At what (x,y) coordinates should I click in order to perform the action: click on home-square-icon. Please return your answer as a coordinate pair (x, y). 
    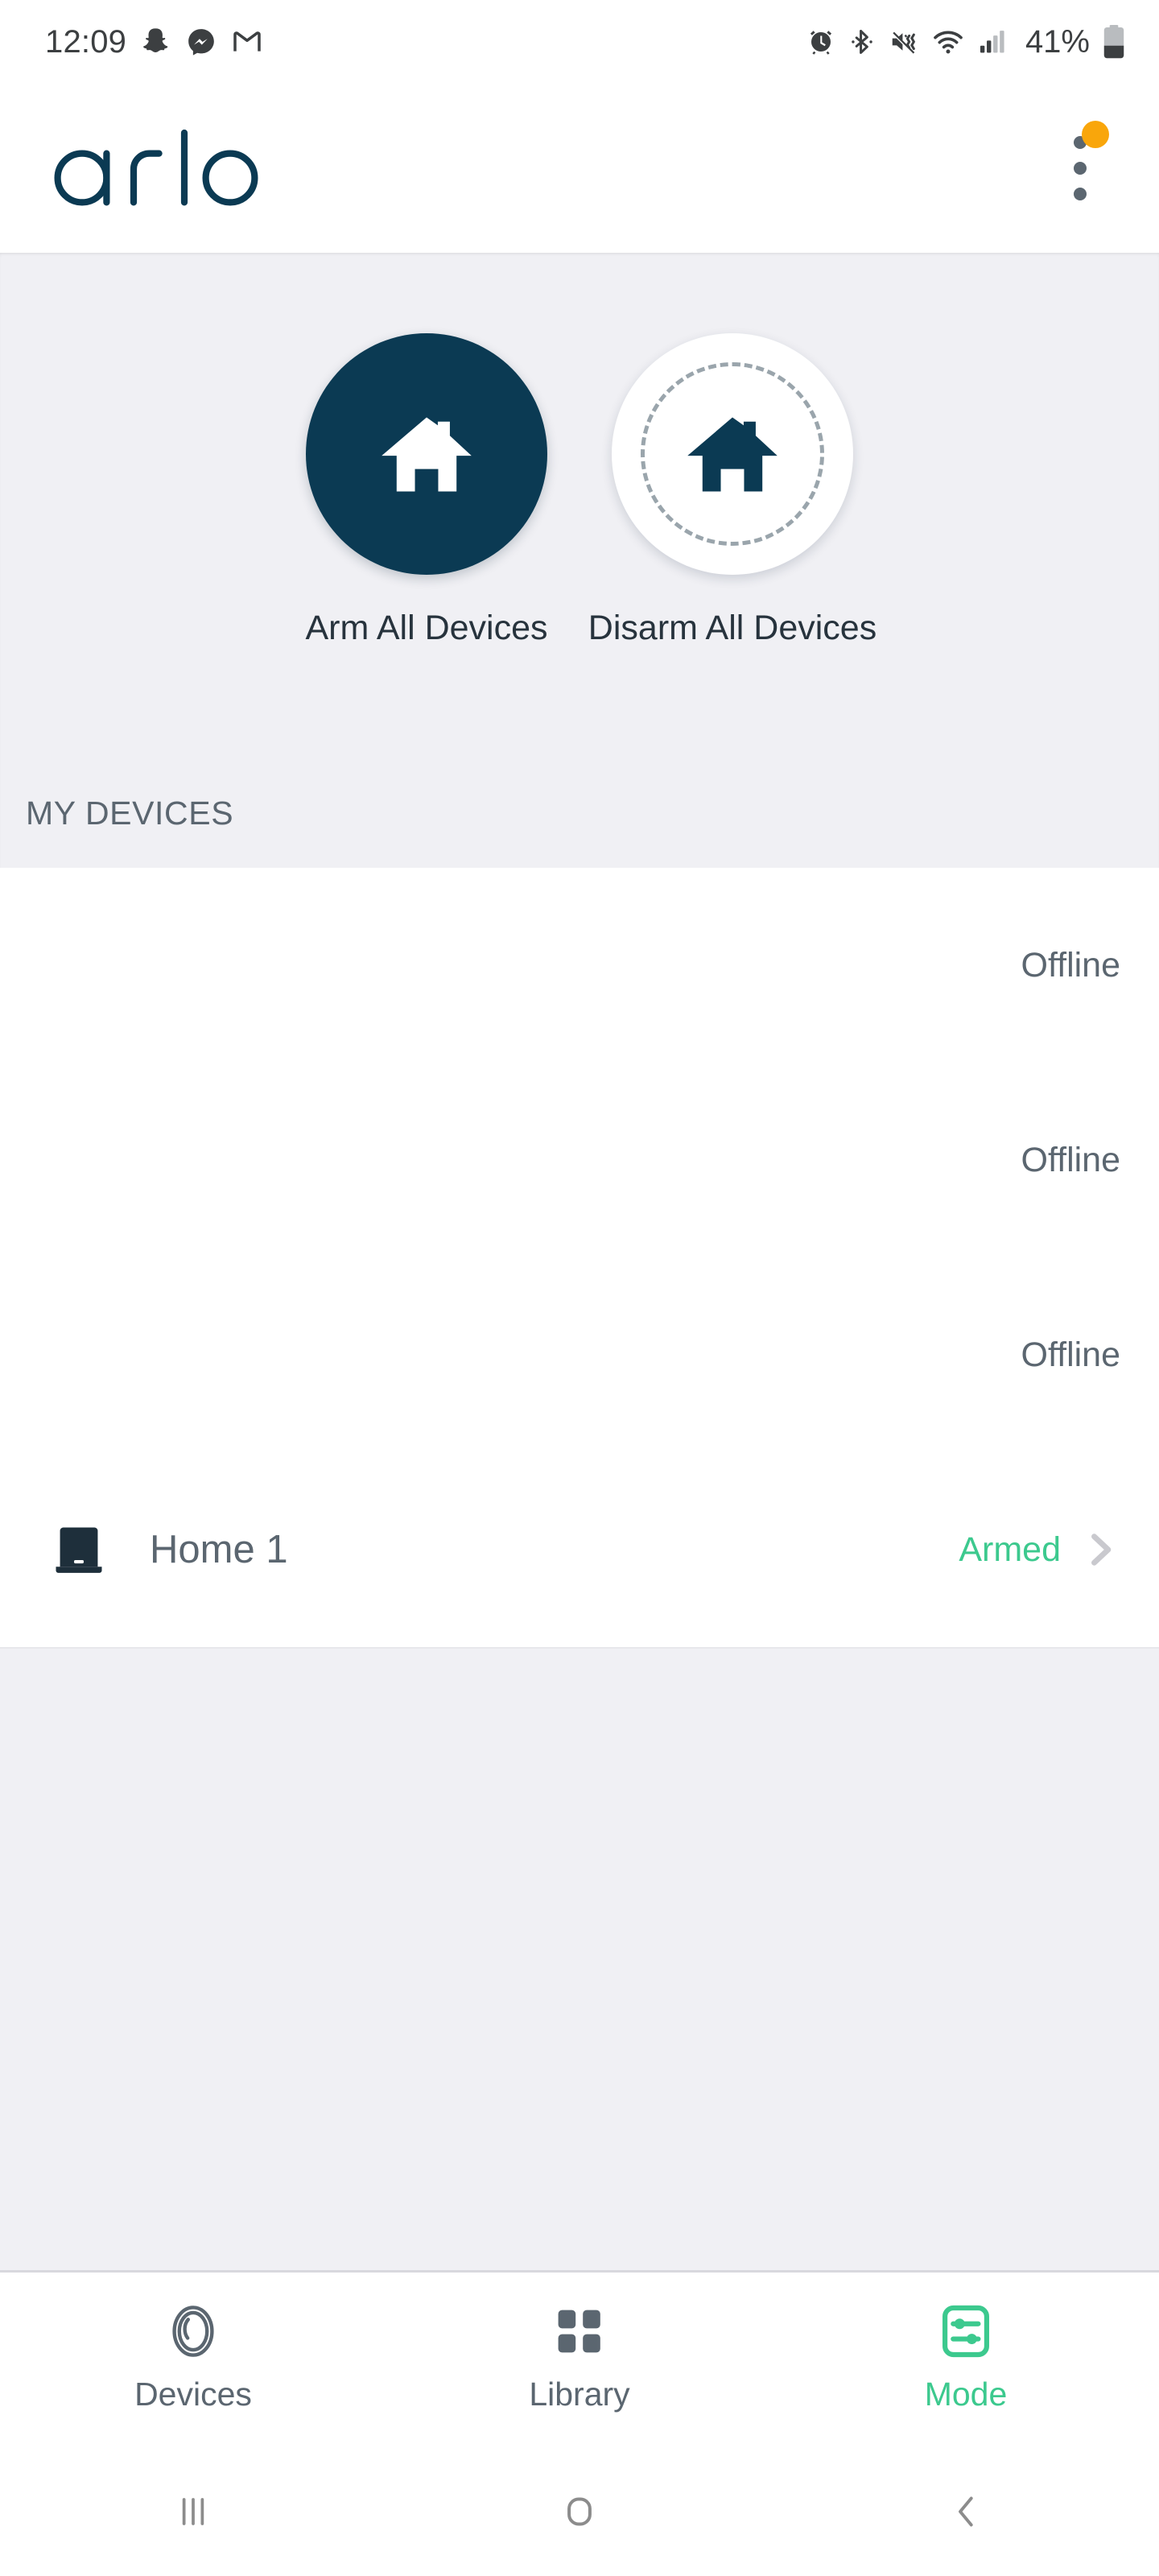
    Looking at the image, I should click on (579, 2511).